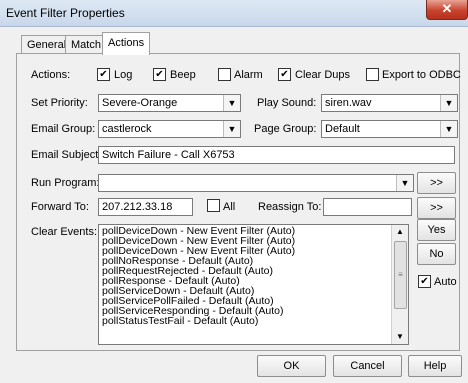 Image resolution: width=468 pixels, height=383 pixels. I want to click on email-subject-label: Email Subject:, so click(66, 155).